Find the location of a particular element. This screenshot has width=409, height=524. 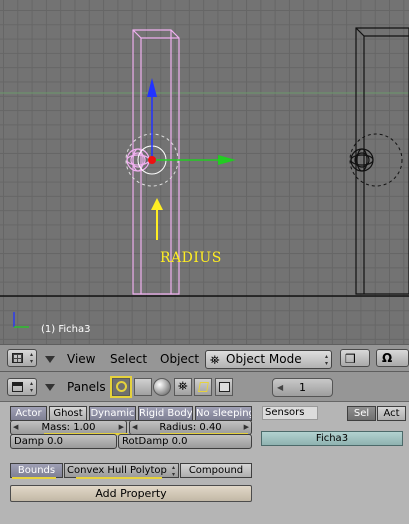

frame-value: 1 is located at coordinates (302, 387).